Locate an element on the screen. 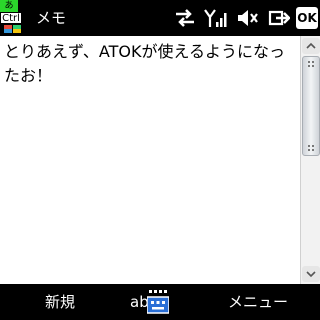  chevron-down-icon is located at coordinates (311, 274).